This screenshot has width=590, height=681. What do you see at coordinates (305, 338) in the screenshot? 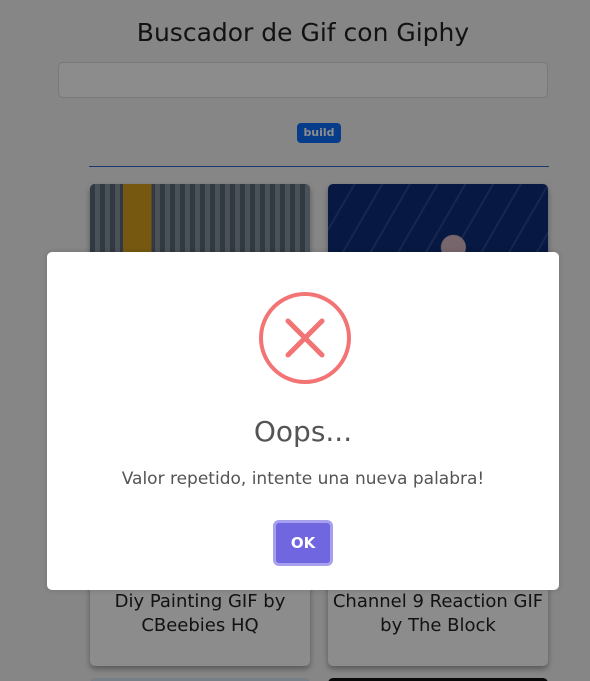
I see `error-x-icon` at bounding box center [305, 338].